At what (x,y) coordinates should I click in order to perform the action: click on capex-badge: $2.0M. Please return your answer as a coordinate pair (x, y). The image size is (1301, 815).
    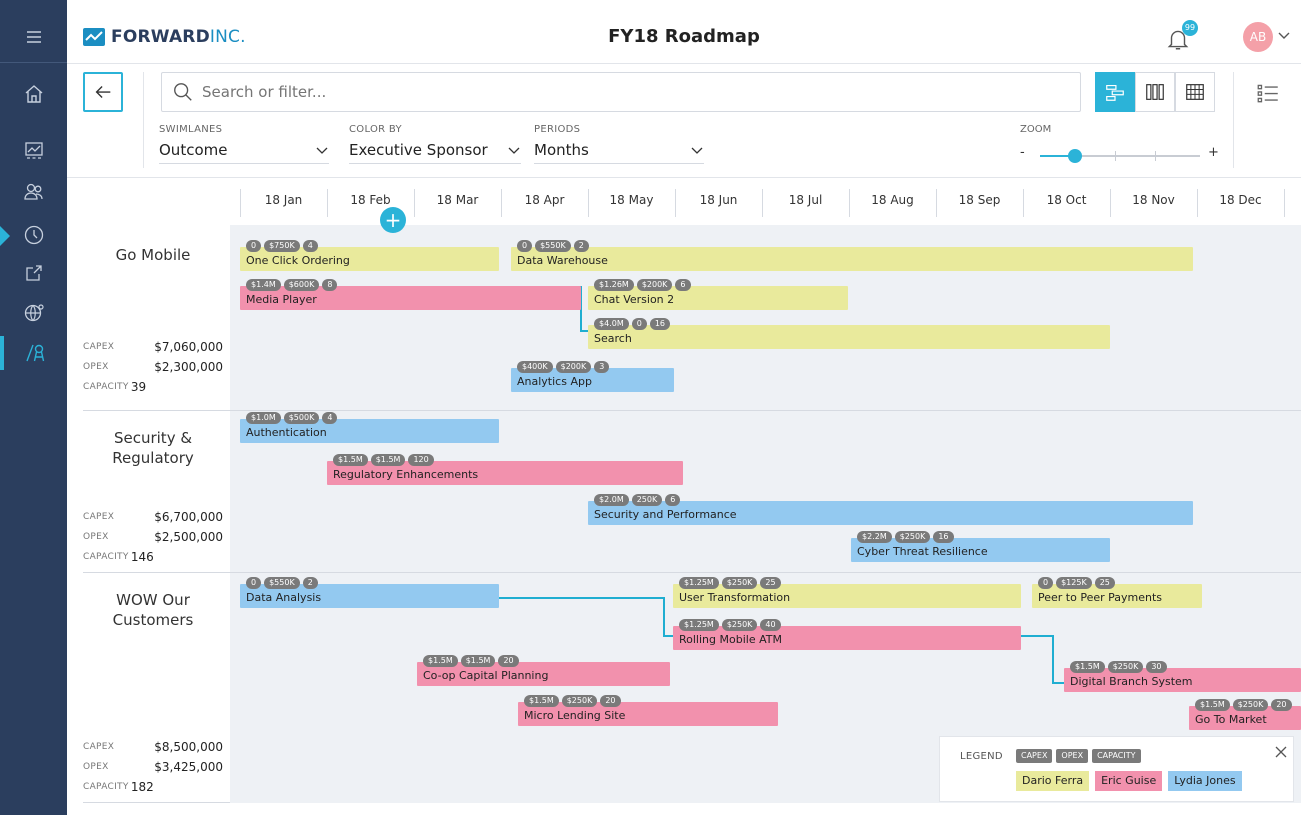
    Looking at the image, I should click on (611, 500).